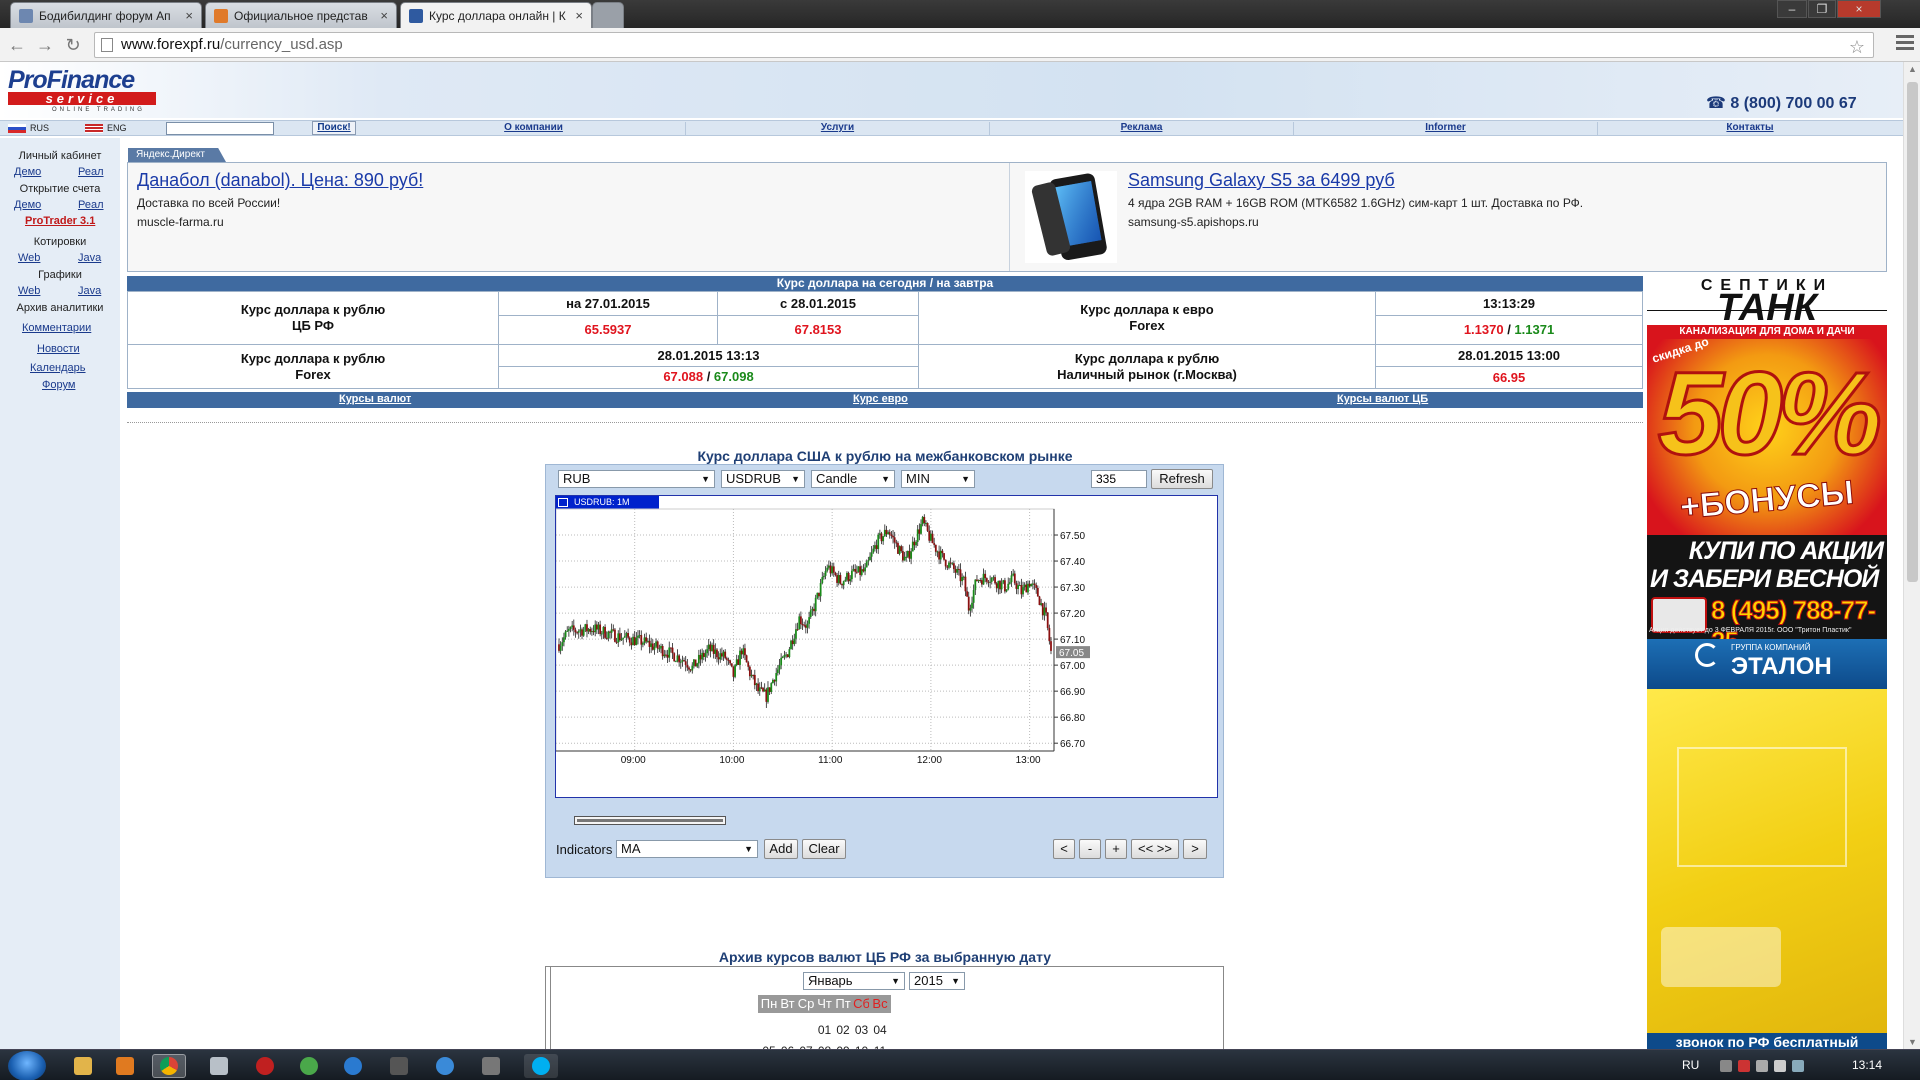 This screenshot has width=1920, height=1080. What do you see at coordinates (1119, 479) in the screenshot?
I see `bars-count-input: 335` at bounding box center [1119, 479].